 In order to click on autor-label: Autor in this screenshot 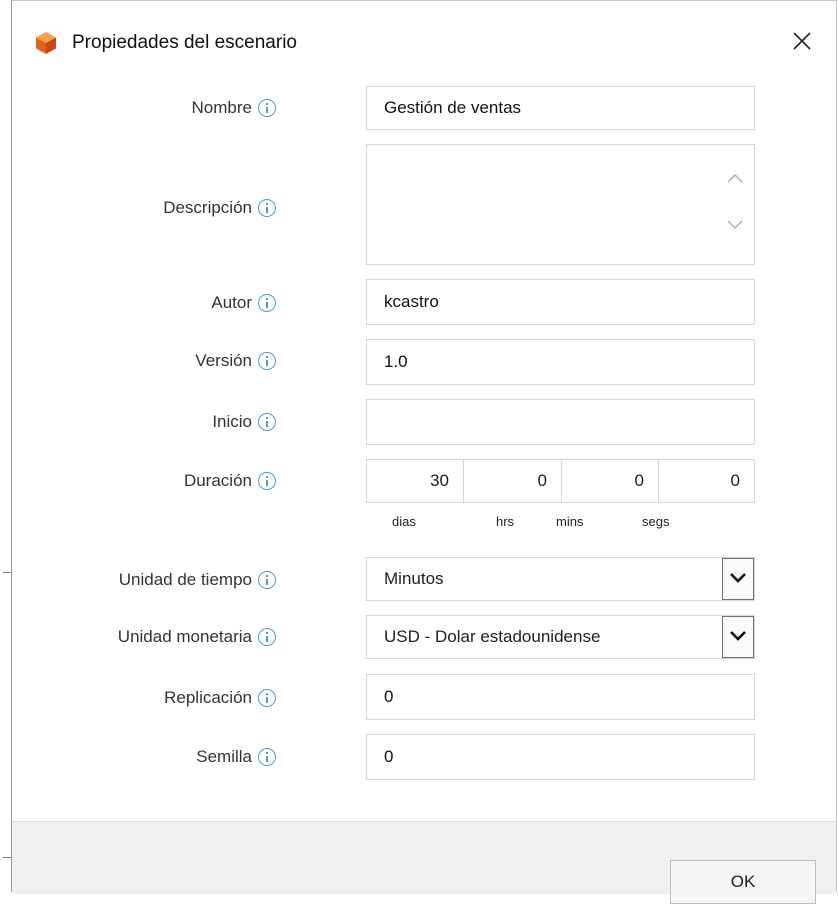, I will do `click(243, 303)`.